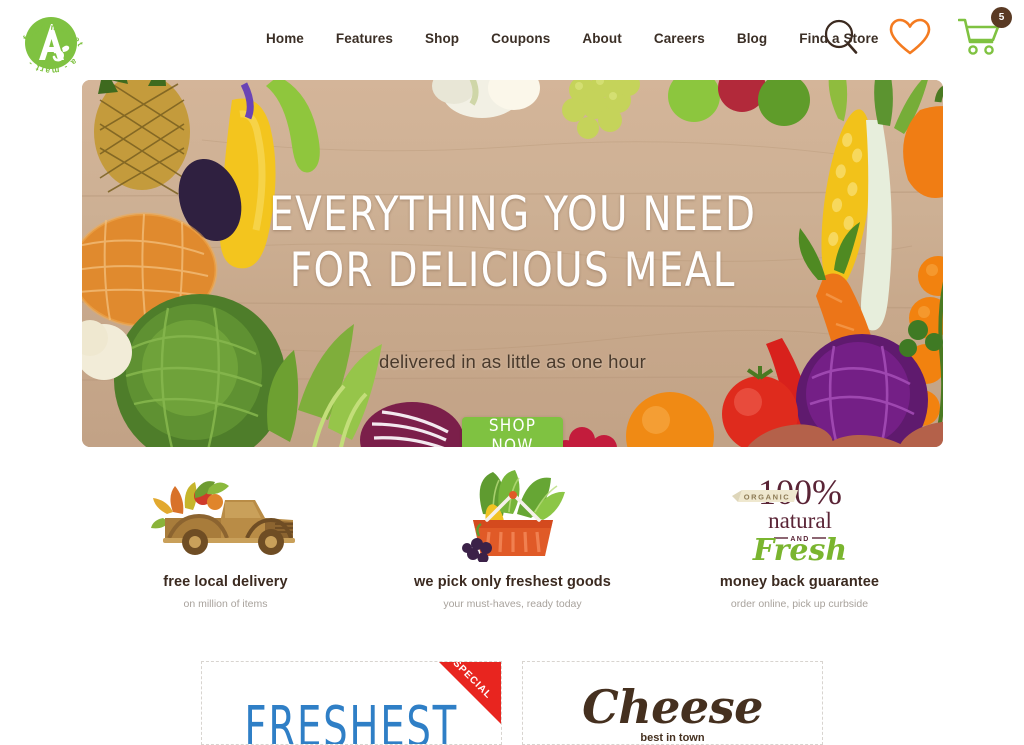 The image size is (1024, 745). I want to click on badge-natural-text: natural, so click(800, 520).